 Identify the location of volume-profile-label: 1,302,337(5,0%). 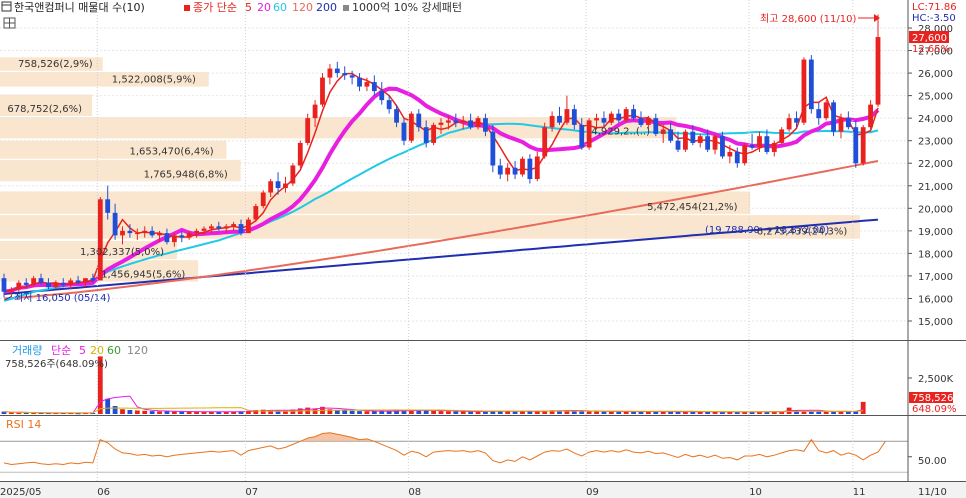
(122, 252).